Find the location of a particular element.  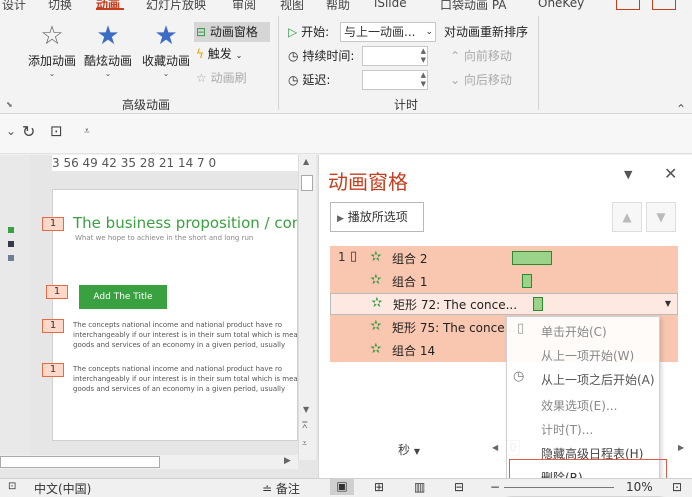

group-label-timing: 计时 is located at coordinates (406, 105).